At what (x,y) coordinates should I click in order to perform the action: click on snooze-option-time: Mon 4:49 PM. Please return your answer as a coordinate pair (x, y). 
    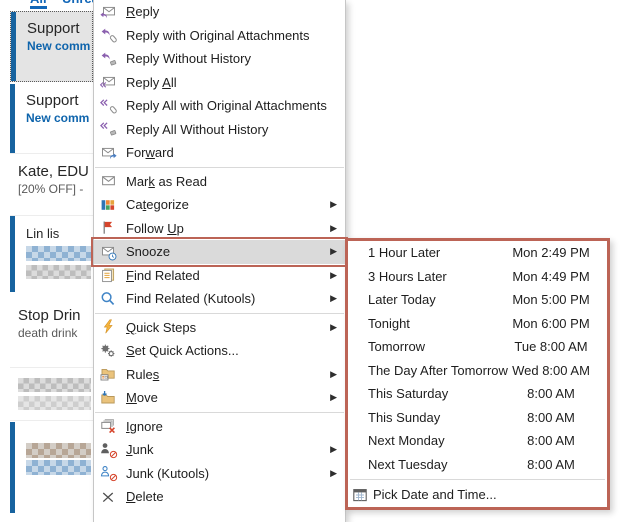
    Looking at the image, I should click on (551, 276).